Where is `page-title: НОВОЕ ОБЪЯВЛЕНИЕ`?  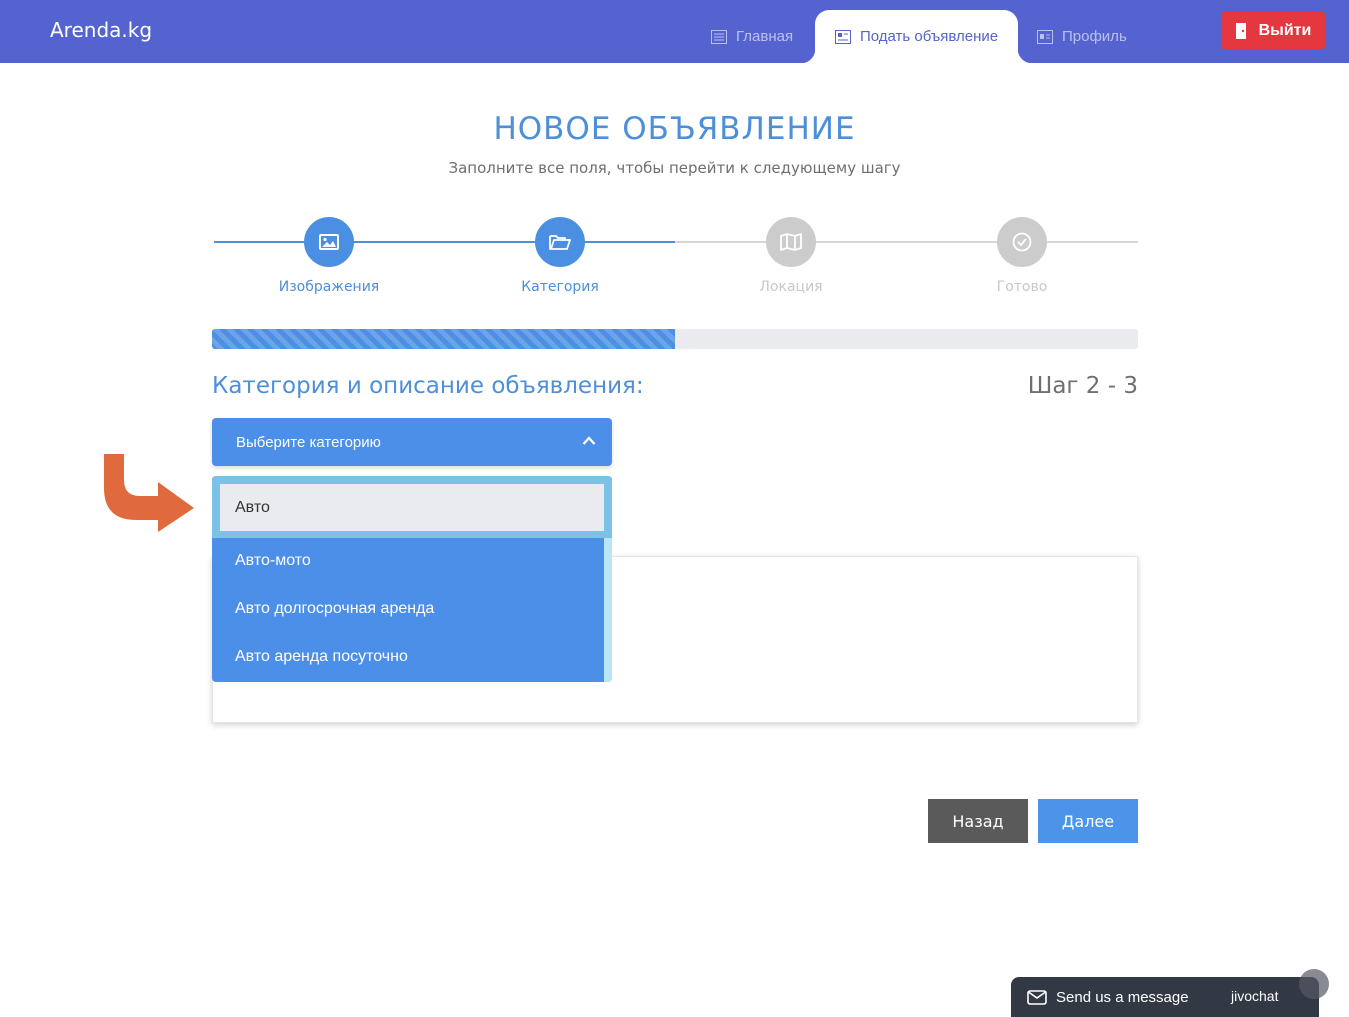
page-title: НОВОЕ ОБЪЯВЛЕНИЕ is located at coordinates (674, 129).